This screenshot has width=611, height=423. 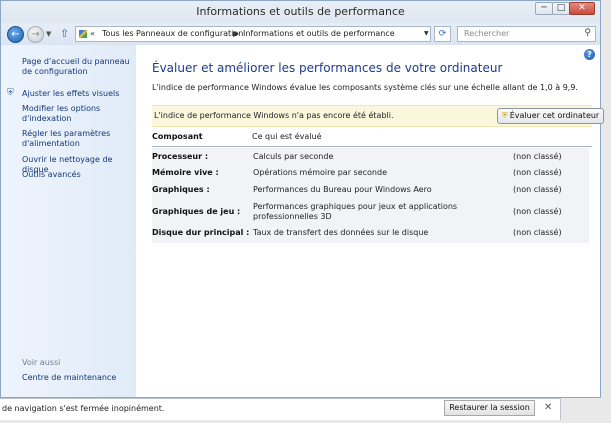 I want to click on sidebar-item-visual-effects: Ajuster les effets visuels, so click(x=78, y=94).